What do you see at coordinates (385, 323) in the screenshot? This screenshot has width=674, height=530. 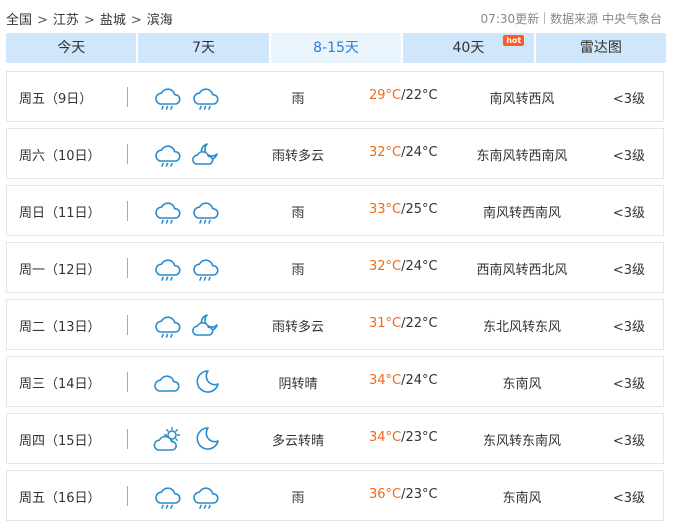 I see `temp-high: 31°C` at bounding box center [385, 323].